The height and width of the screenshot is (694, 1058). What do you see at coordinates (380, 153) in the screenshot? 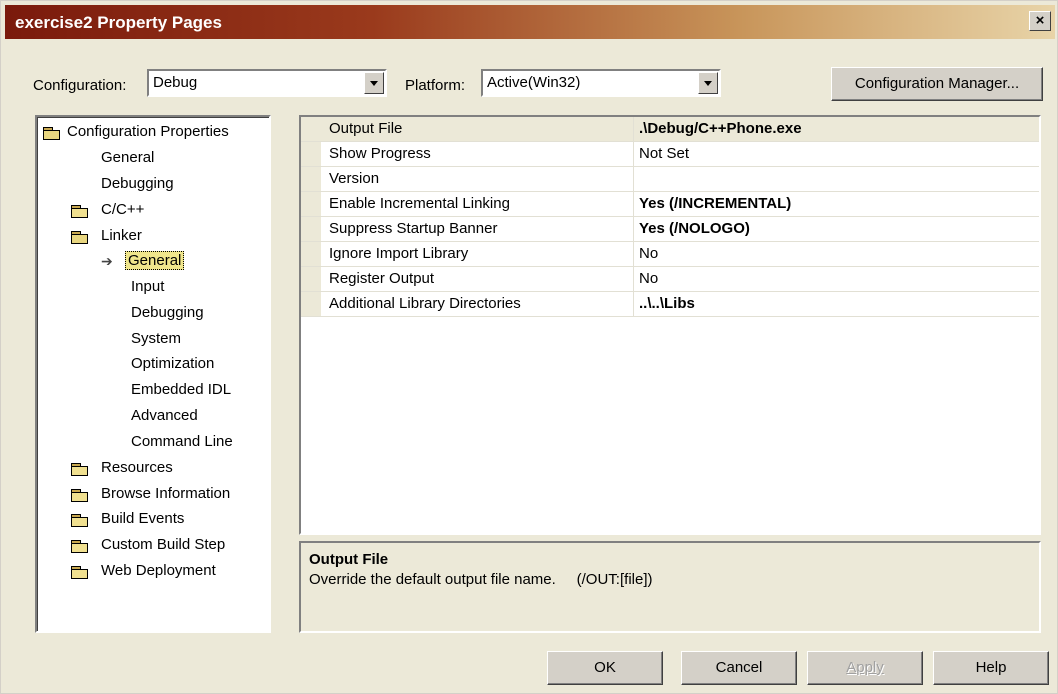
I see `property-name: Show Progress` at bounding box center [380, 153].